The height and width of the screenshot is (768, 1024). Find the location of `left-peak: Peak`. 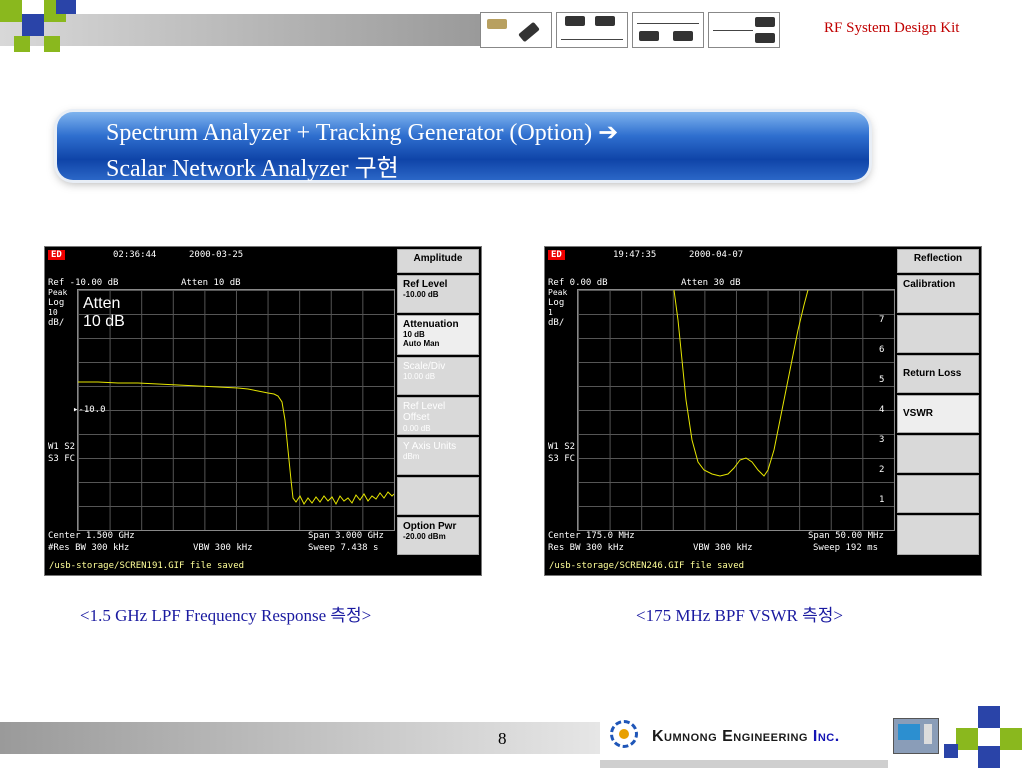

left-peak: Peak is located at coordinates (58, 292).